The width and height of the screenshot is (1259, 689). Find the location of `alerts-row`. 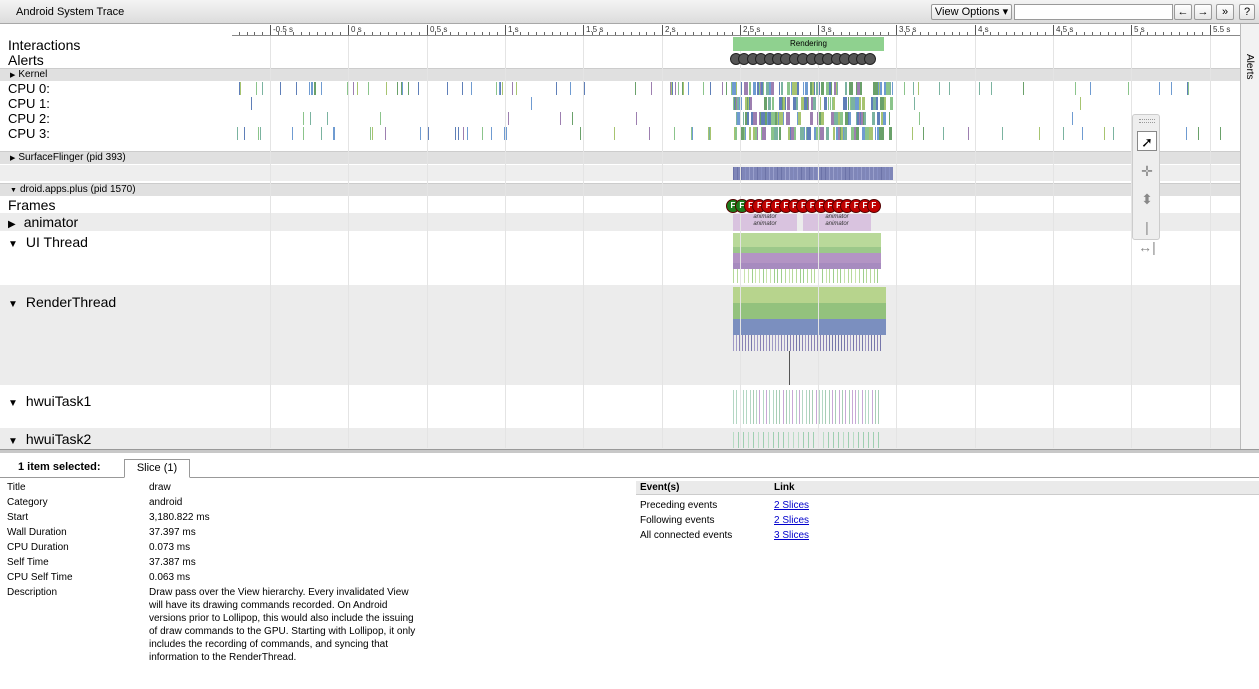

alerts-row is located at coordinates (806, 59).